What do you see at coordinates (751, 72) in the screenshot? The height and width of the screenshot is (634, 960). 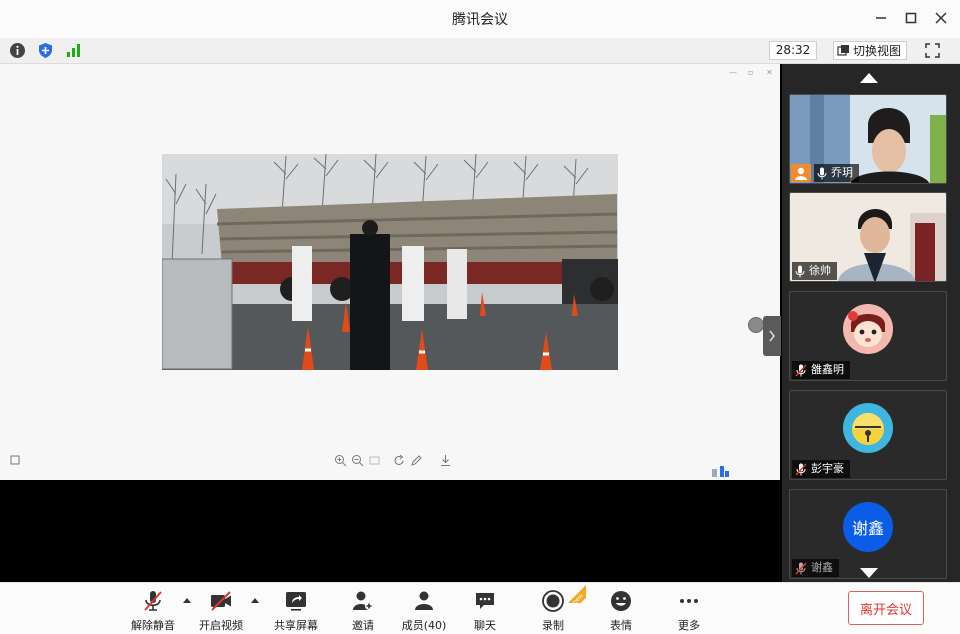 I see `shared-restore-icon: ▫` at bounding box center [751, 72].